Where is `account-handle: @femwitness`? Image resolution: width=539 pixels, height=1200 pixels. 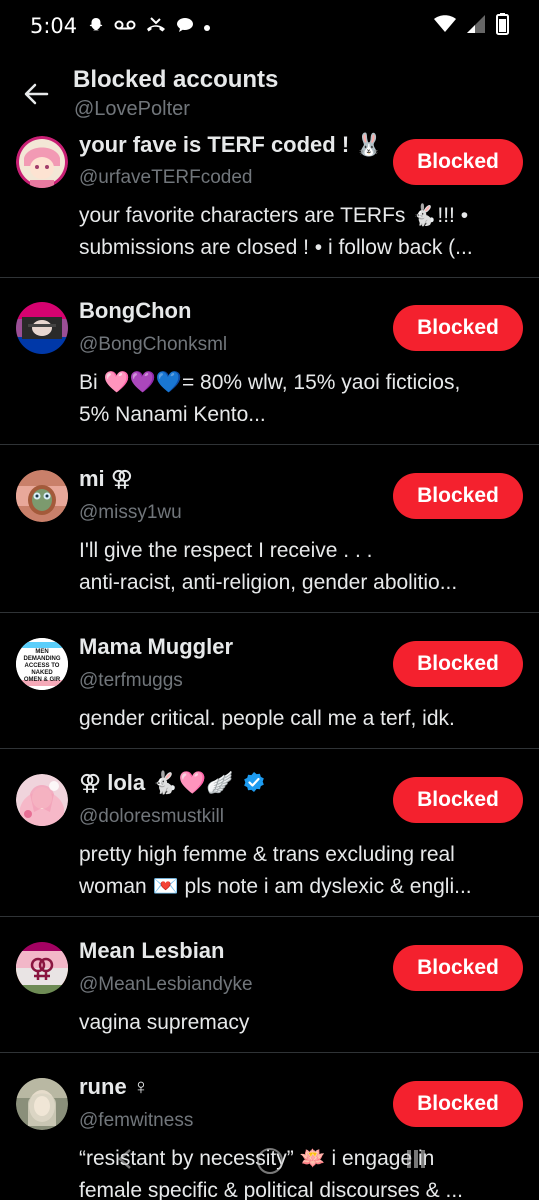 account-handle: @femwitness is located at coordinates (136, 1121).